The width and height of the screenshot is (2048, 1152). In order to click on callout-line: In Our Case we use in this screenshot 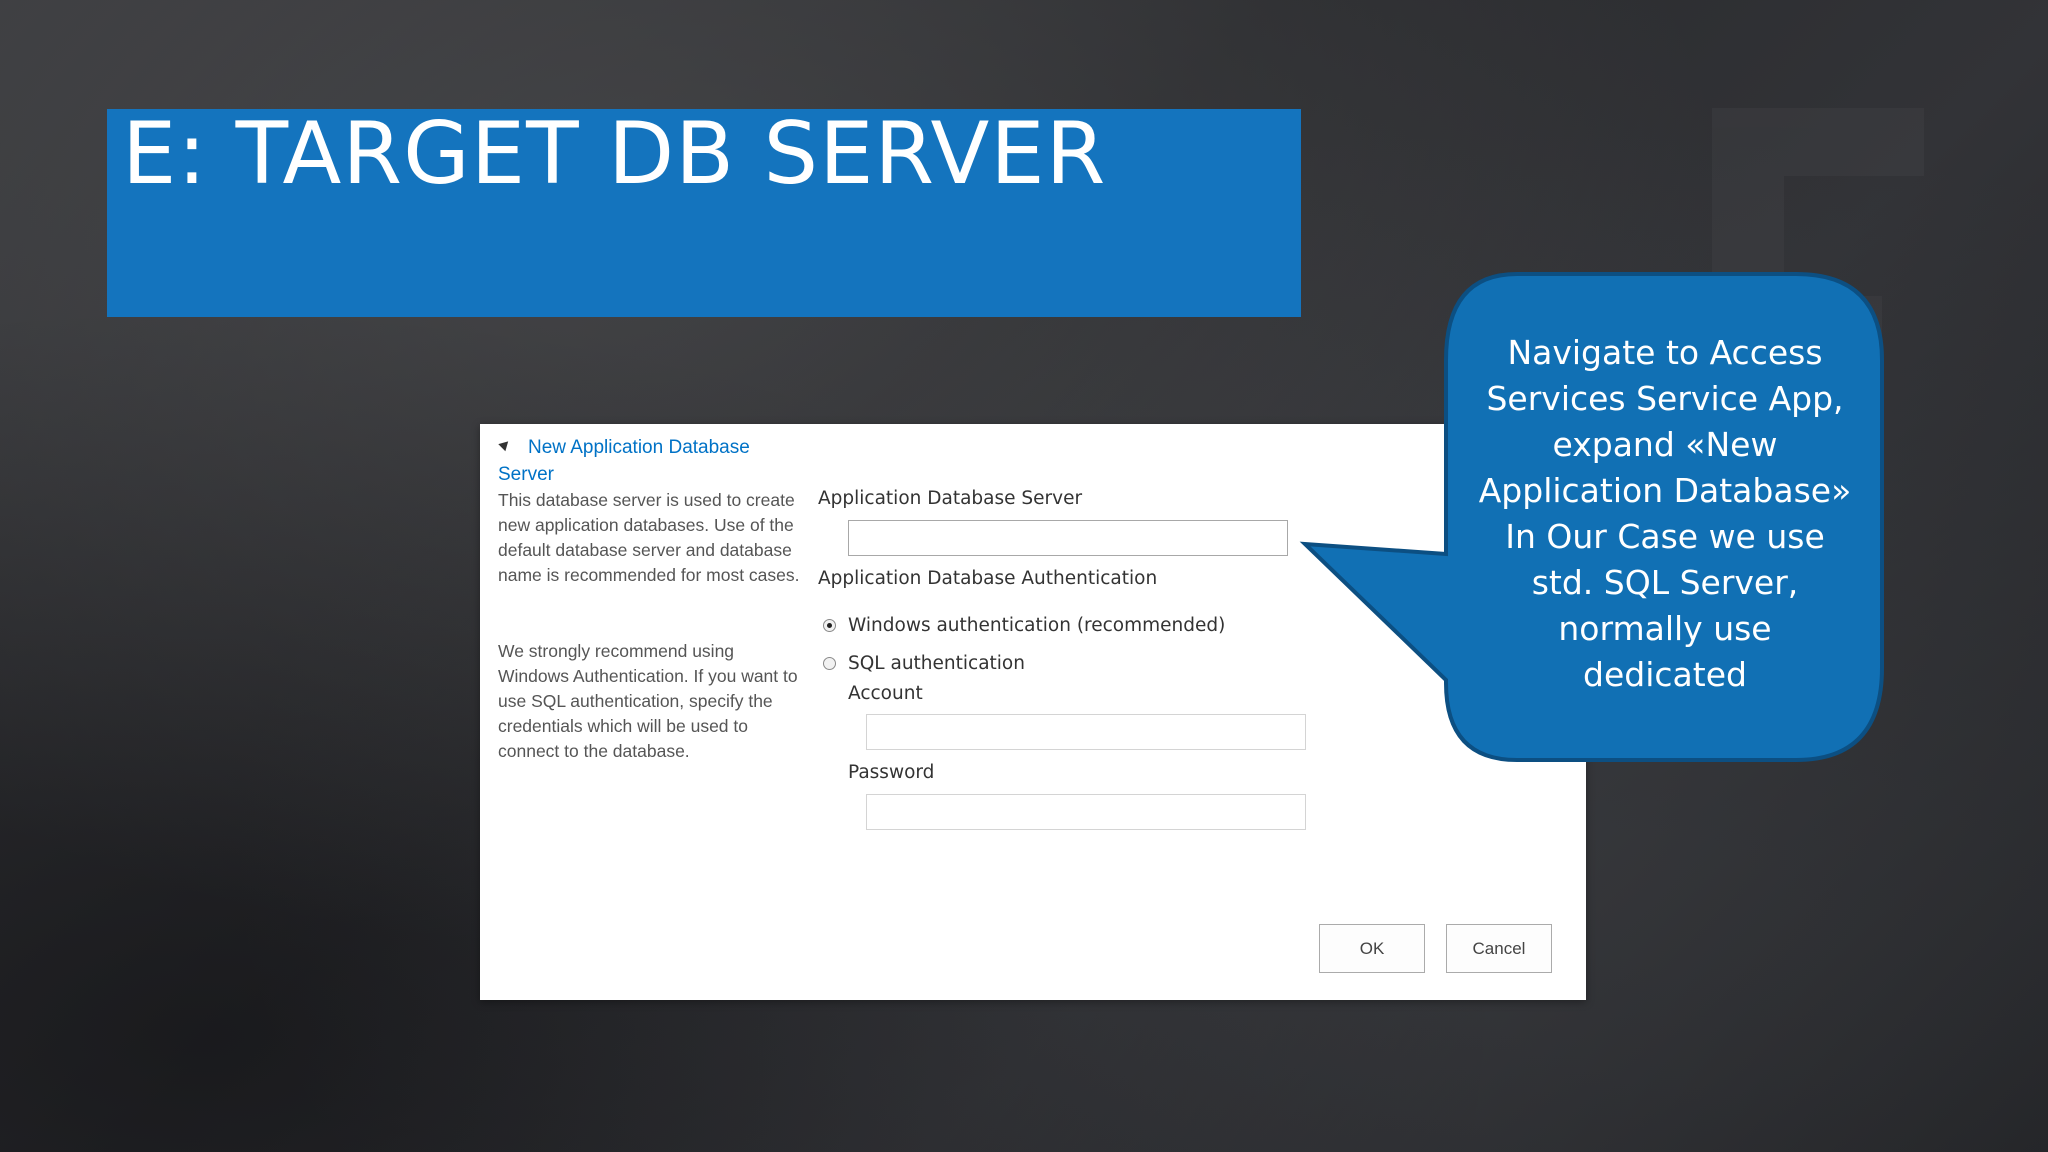, I will do `click(1665, 536)`.